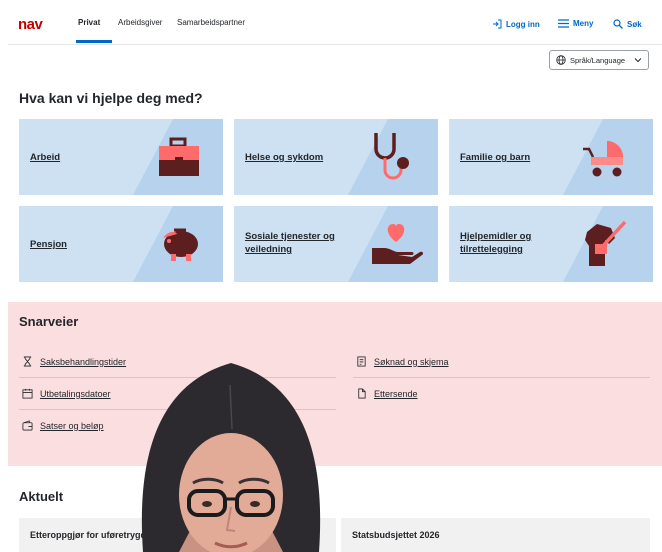 Image resolution: width=662 pixels, height=552 pixels. I want to click on language-select: Språk/Language, so click(599, 60).